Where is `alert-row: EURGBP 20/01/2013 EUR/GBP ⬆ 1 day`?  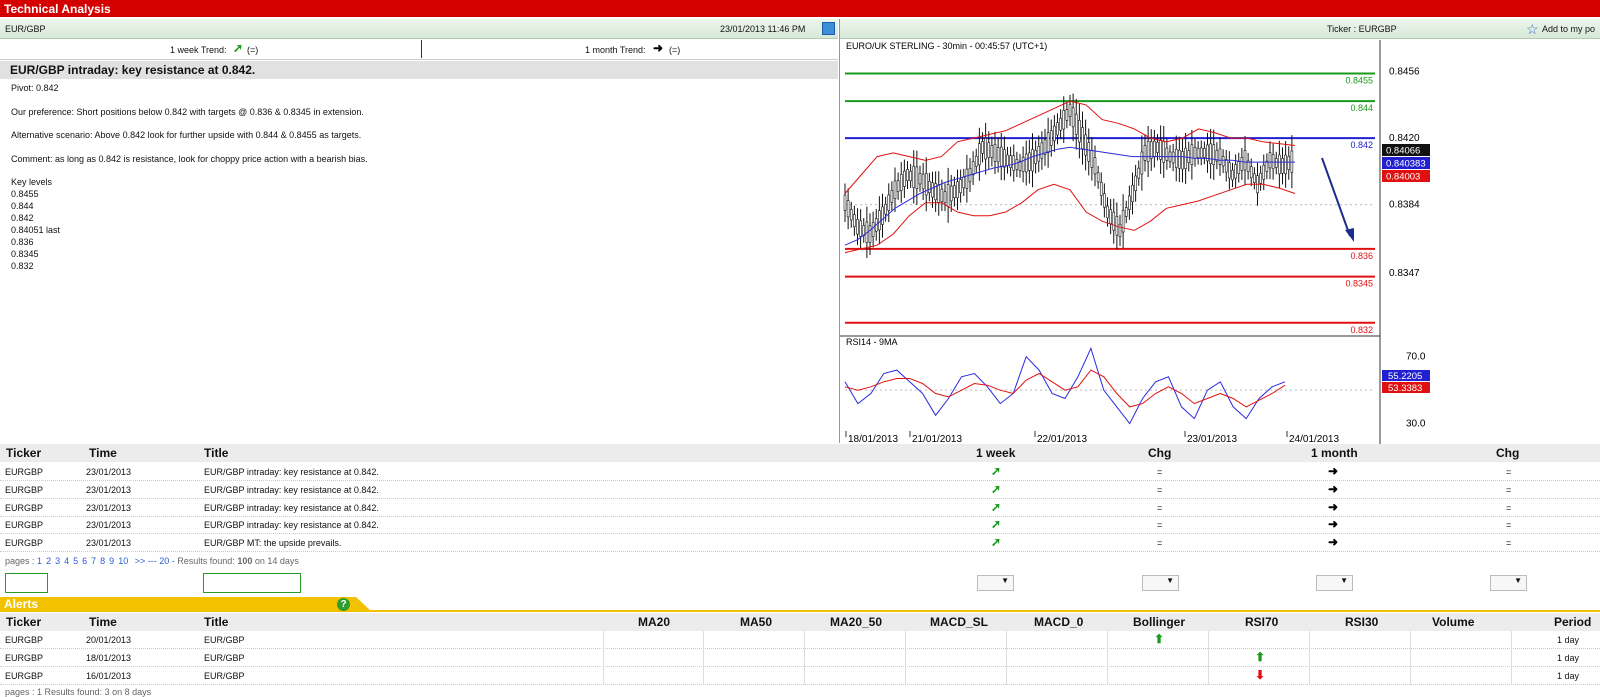 alert-row: EURGBP 20/01/2013 EUR/GBP ⬆ 1 day is located at coordinates (800, 640).